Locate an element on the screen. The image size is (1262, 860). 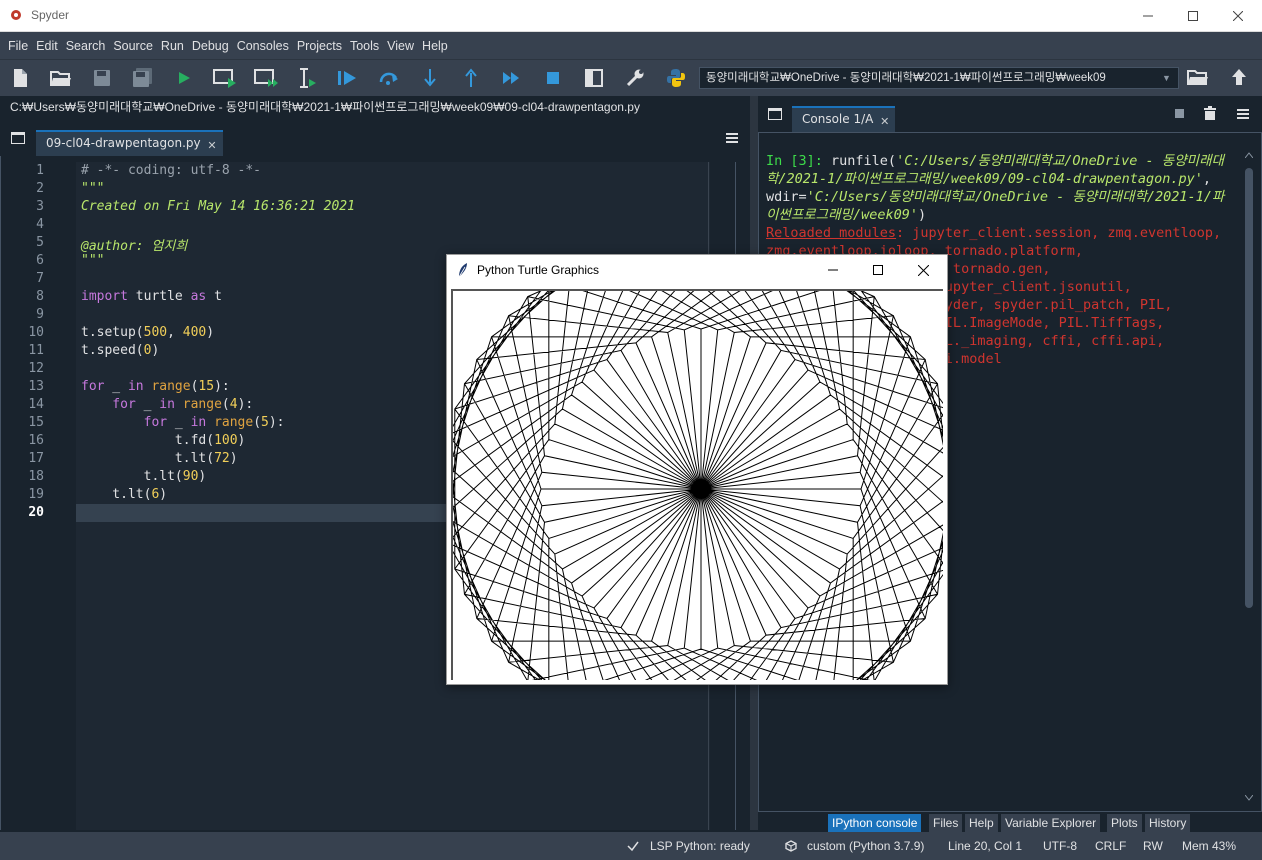
run-cell-button is located at coordinates (225, 78).